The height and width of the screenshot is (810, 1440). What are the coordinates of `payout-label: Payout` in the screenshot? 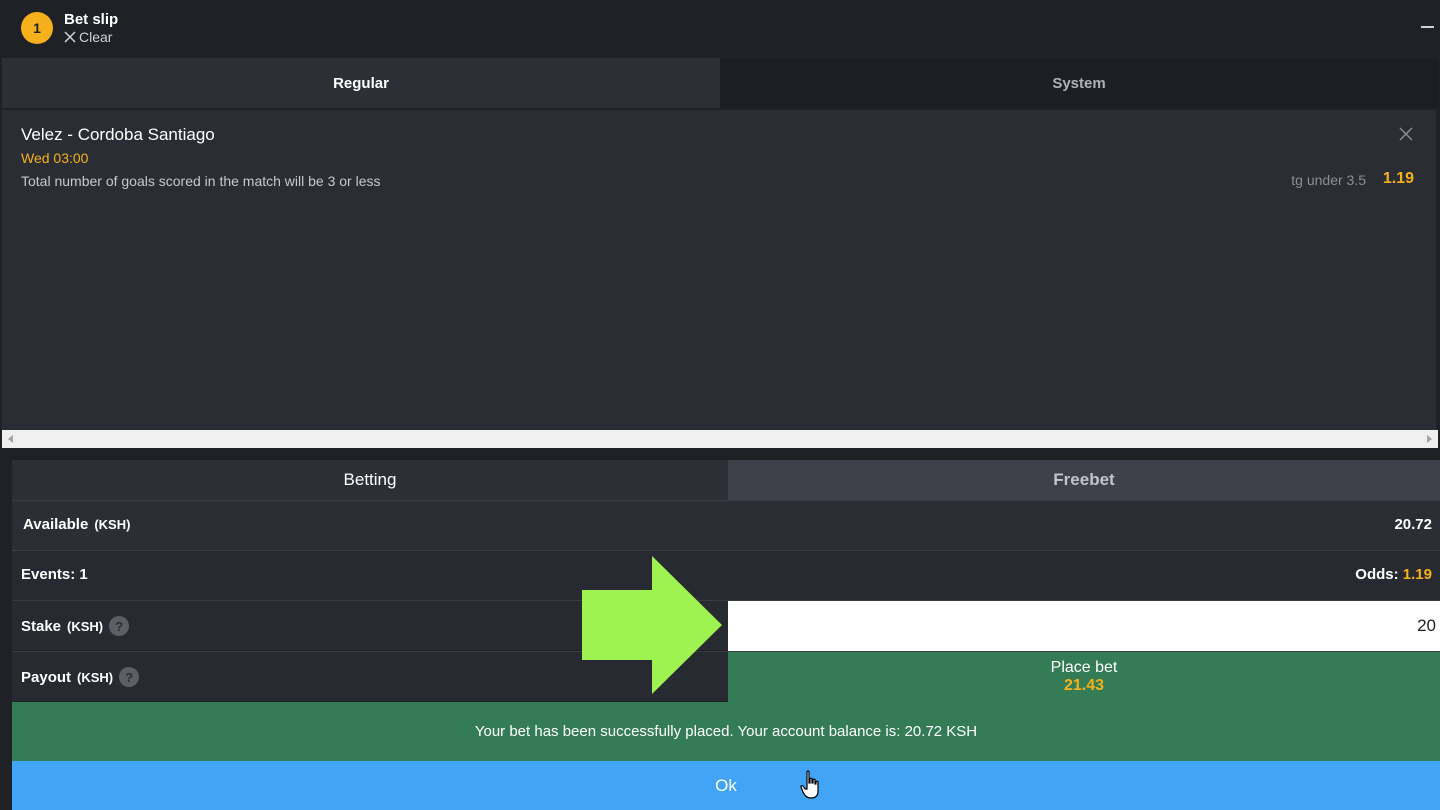 It's located at (46, 677).